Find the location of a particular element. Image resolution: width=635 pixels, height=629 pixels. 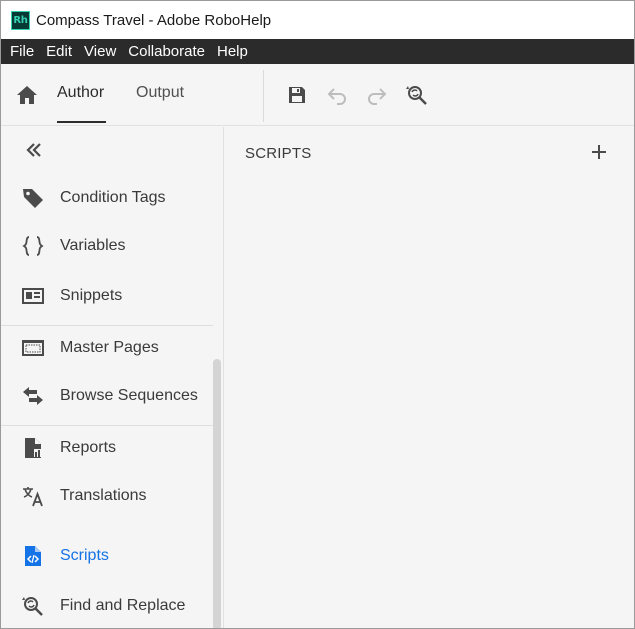

sidebar-item-translations: Translations is located at coordinates (107, 496).